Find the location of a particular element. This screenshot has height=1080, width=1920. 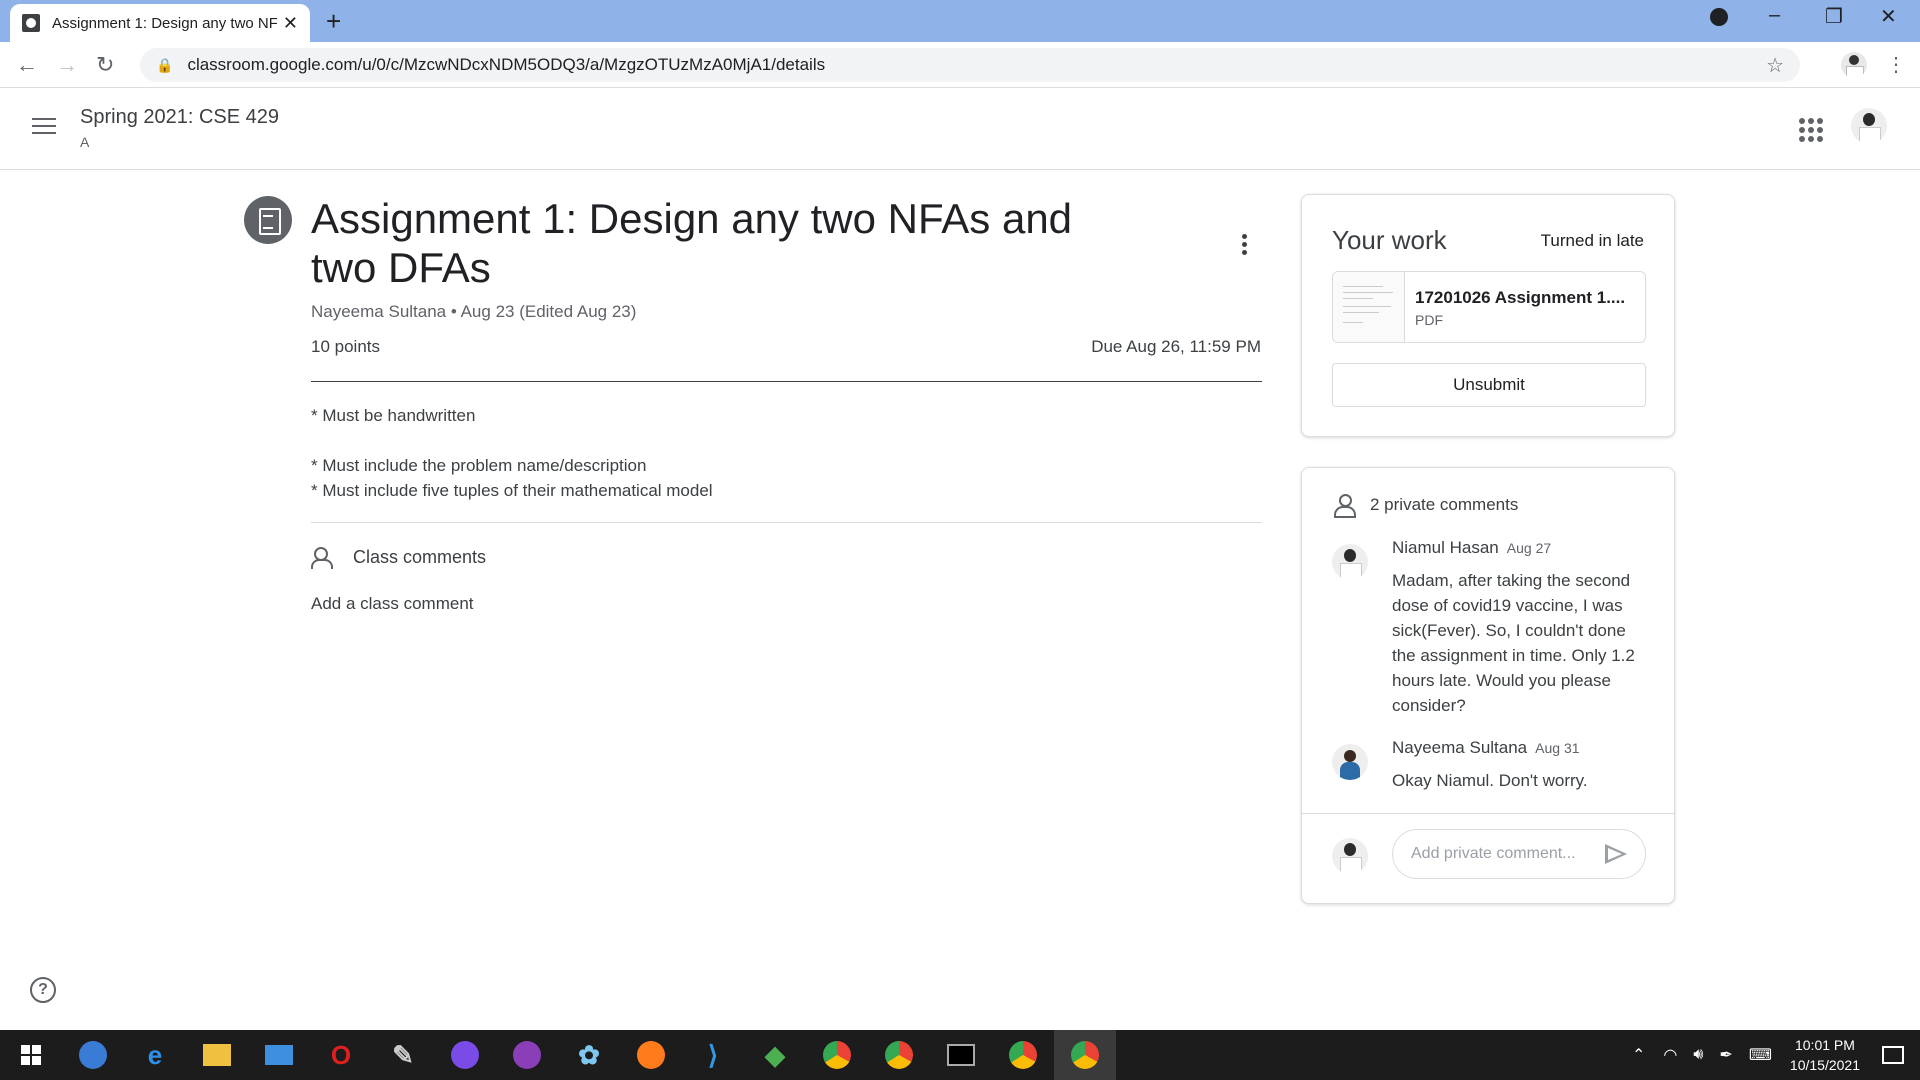

pen-icon: ✒︎ is located at coordinates (1725, 1055).